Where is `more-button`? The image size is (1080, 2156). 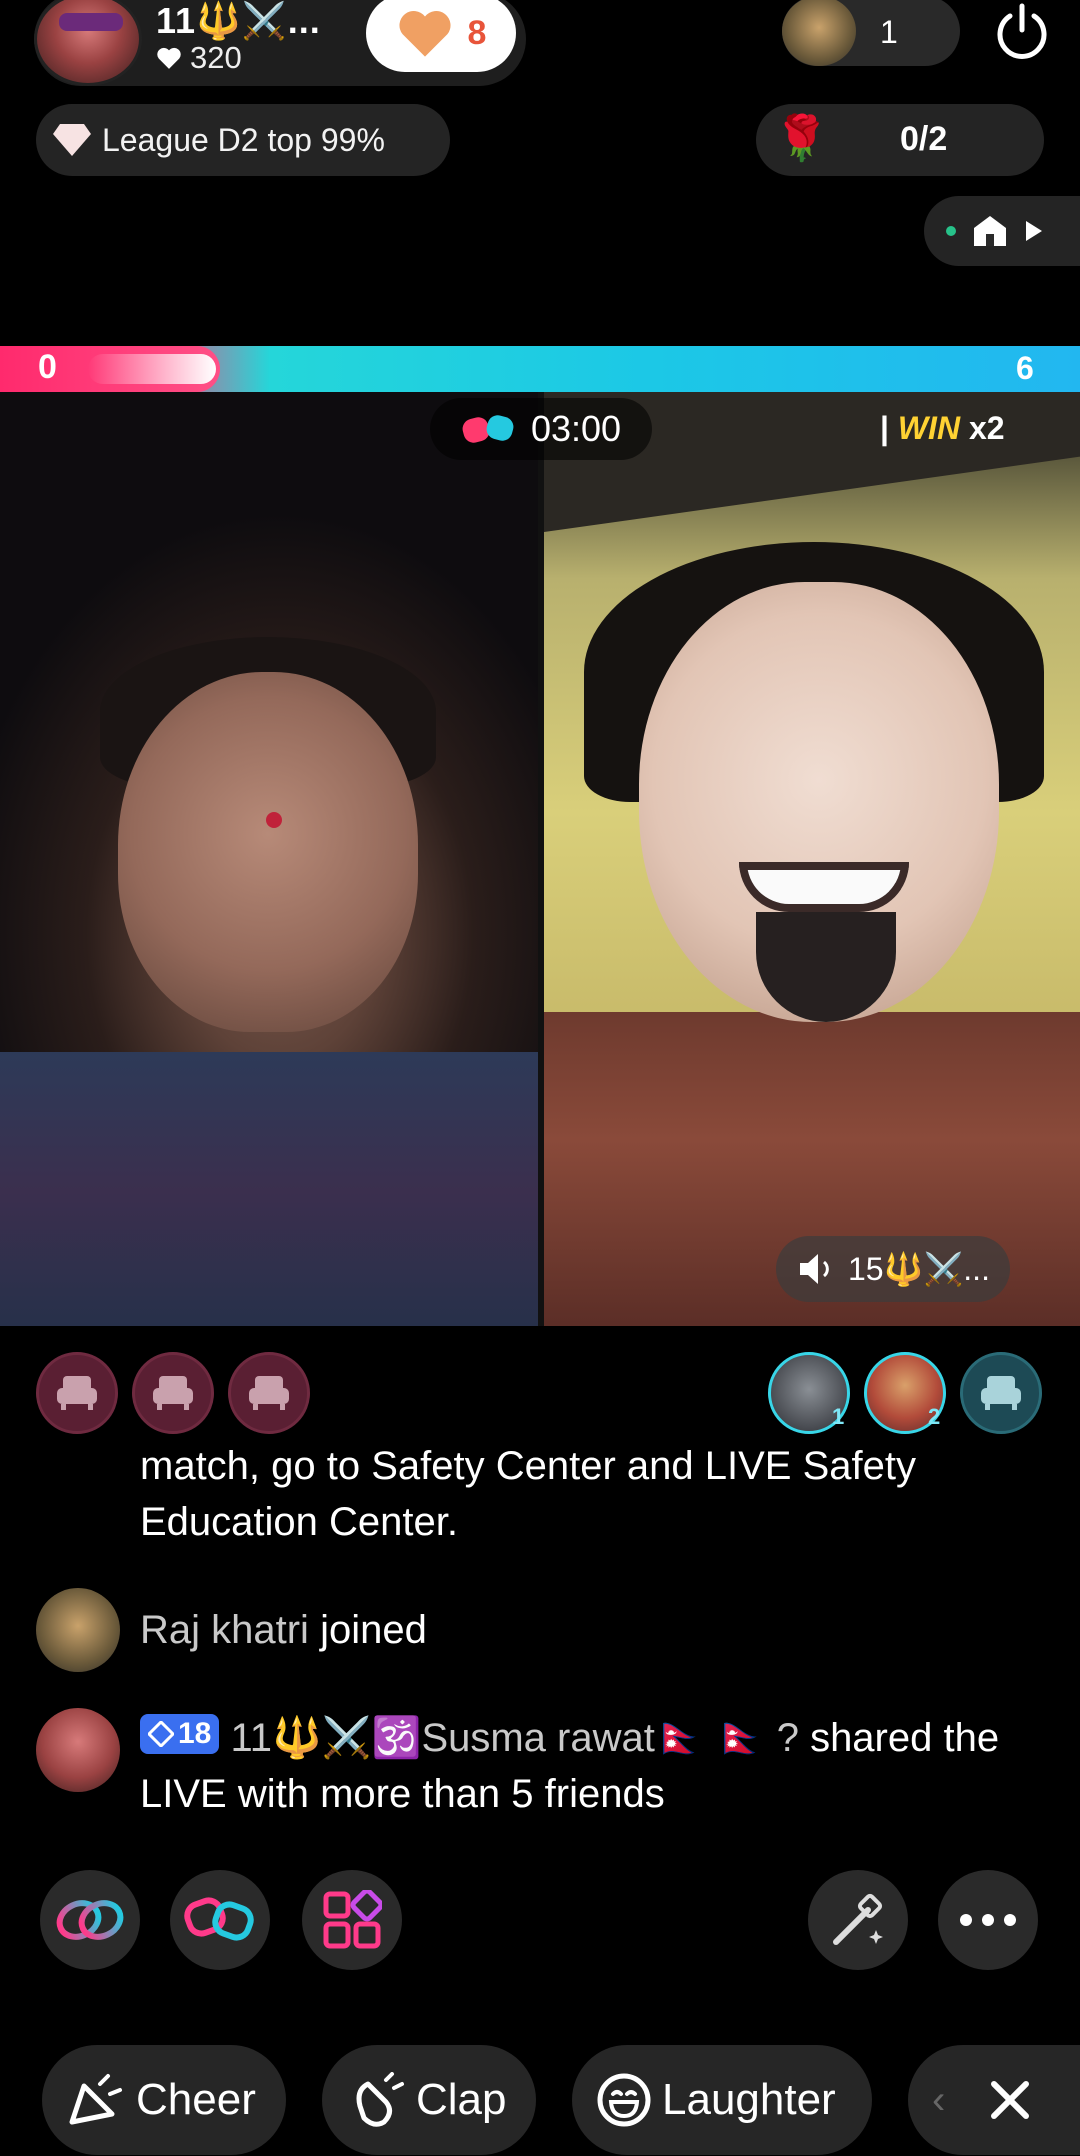 more-button is located at coordinates (988, 1920).